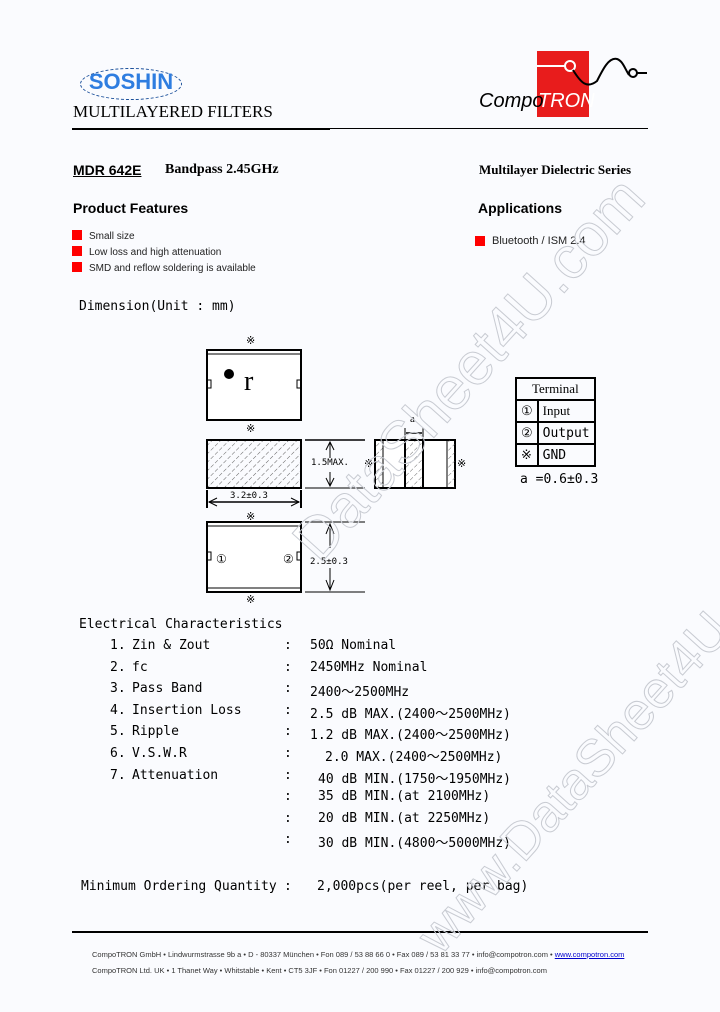 The image size is (720, 1012). I want to click on compotron-logo-tron: TRON, so click(566, 101).